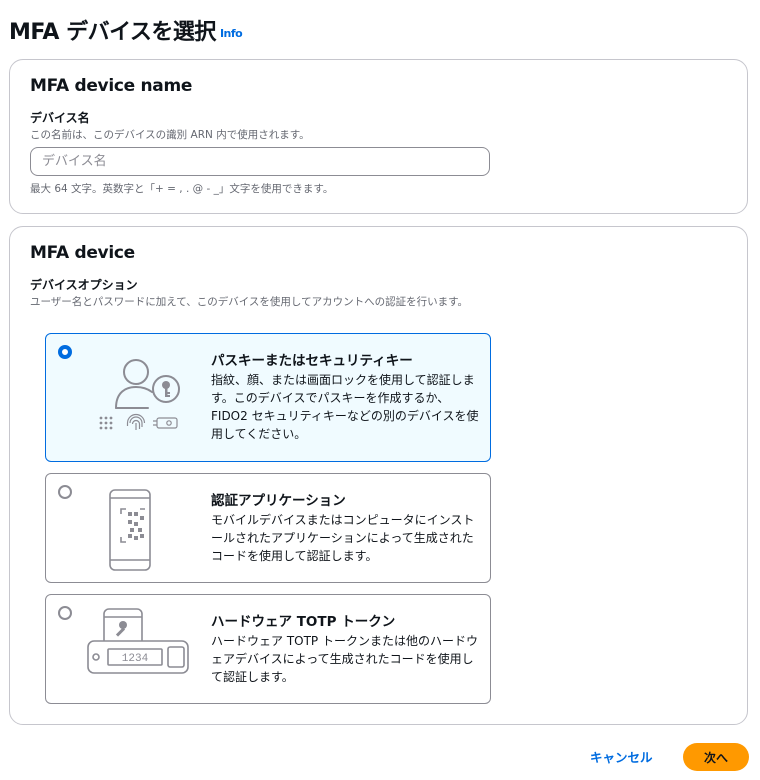  What do you see at coordinates (260, 161) in the screenshot?
I see `device-name-input` at bounding box center [260, 161].